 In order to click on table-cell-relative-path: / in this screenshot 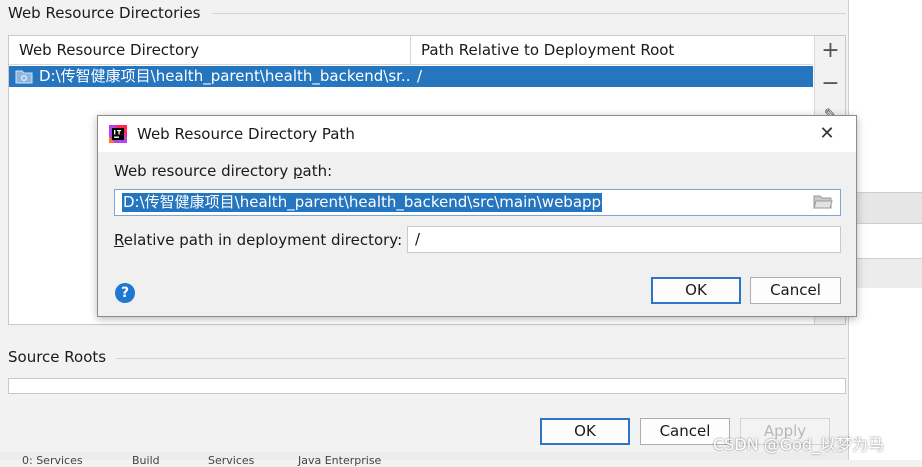, I will do `click(607, 76)`.